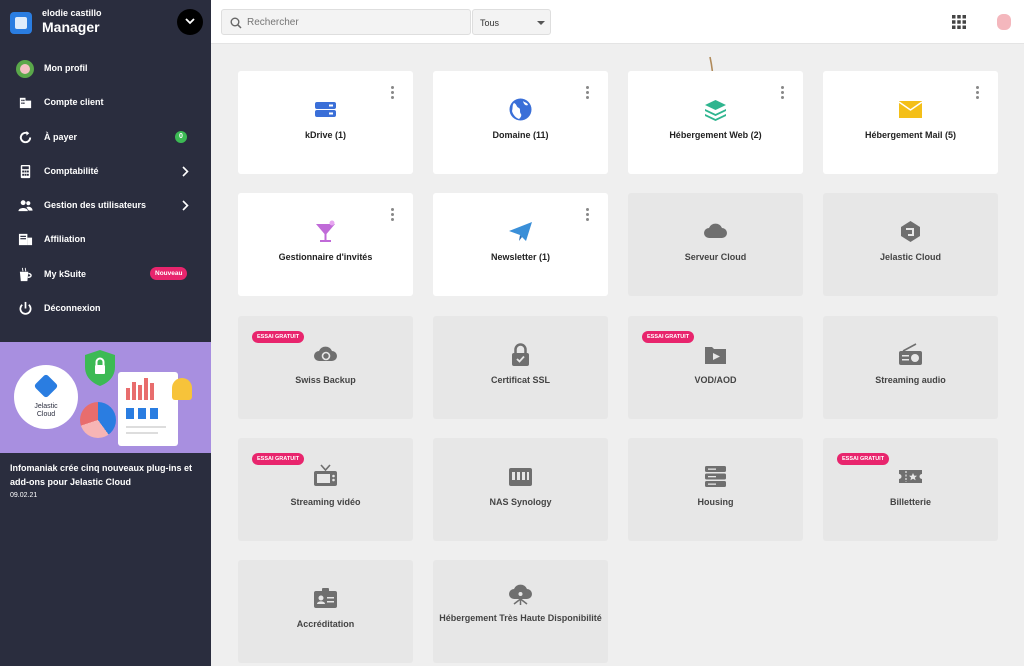 This screenshot has width=1024, height=666. I want to click on ticket-icon, so click(910, 476).